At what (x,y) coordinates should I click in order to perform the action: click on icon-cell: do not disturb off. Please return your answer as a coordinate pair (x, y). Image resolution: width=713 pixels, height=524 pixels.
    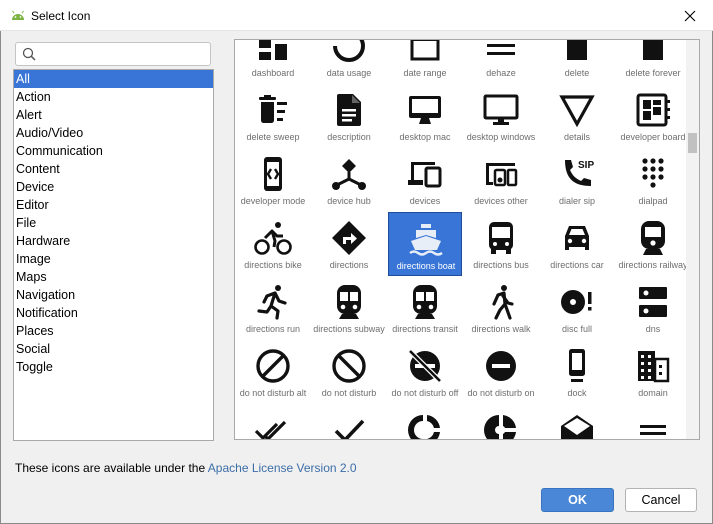
    Looking at the image, I should click on (425, 372).